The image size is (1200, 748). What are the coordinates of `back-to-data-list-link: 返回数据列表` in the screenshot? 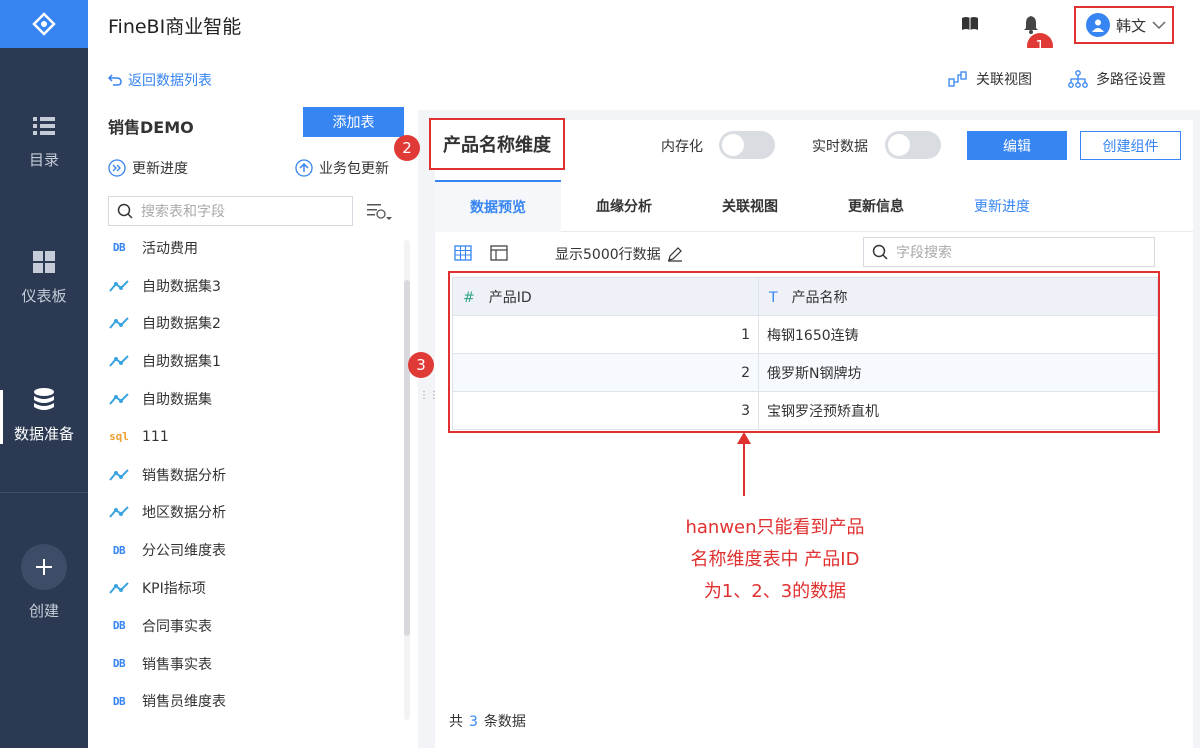 It's located at (160, 80).